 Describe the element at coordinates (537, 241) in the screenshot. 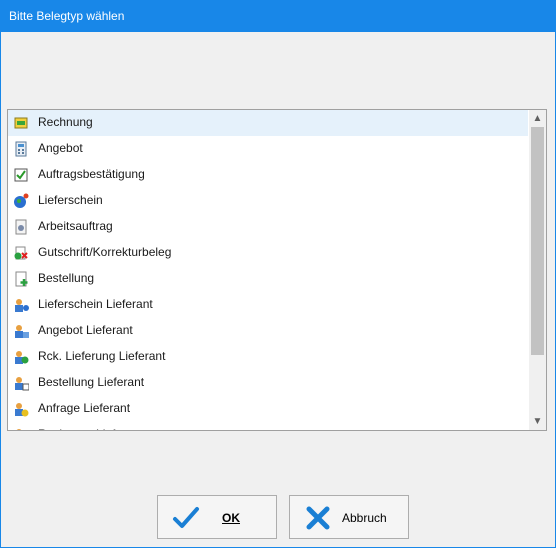

I see `scroll-thumb` at that location.